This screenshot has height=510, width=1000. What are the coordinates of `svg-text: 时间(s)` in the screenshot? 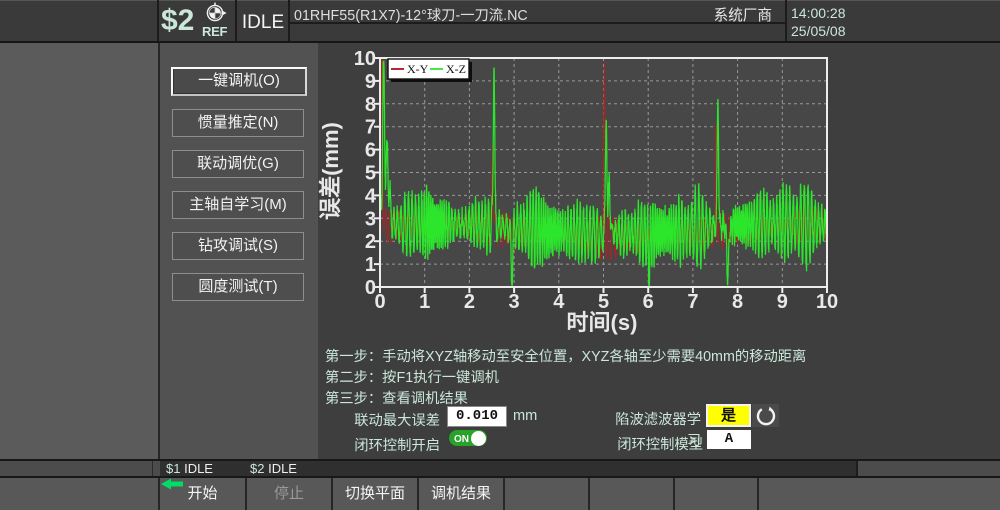 It's located at (602, 322).